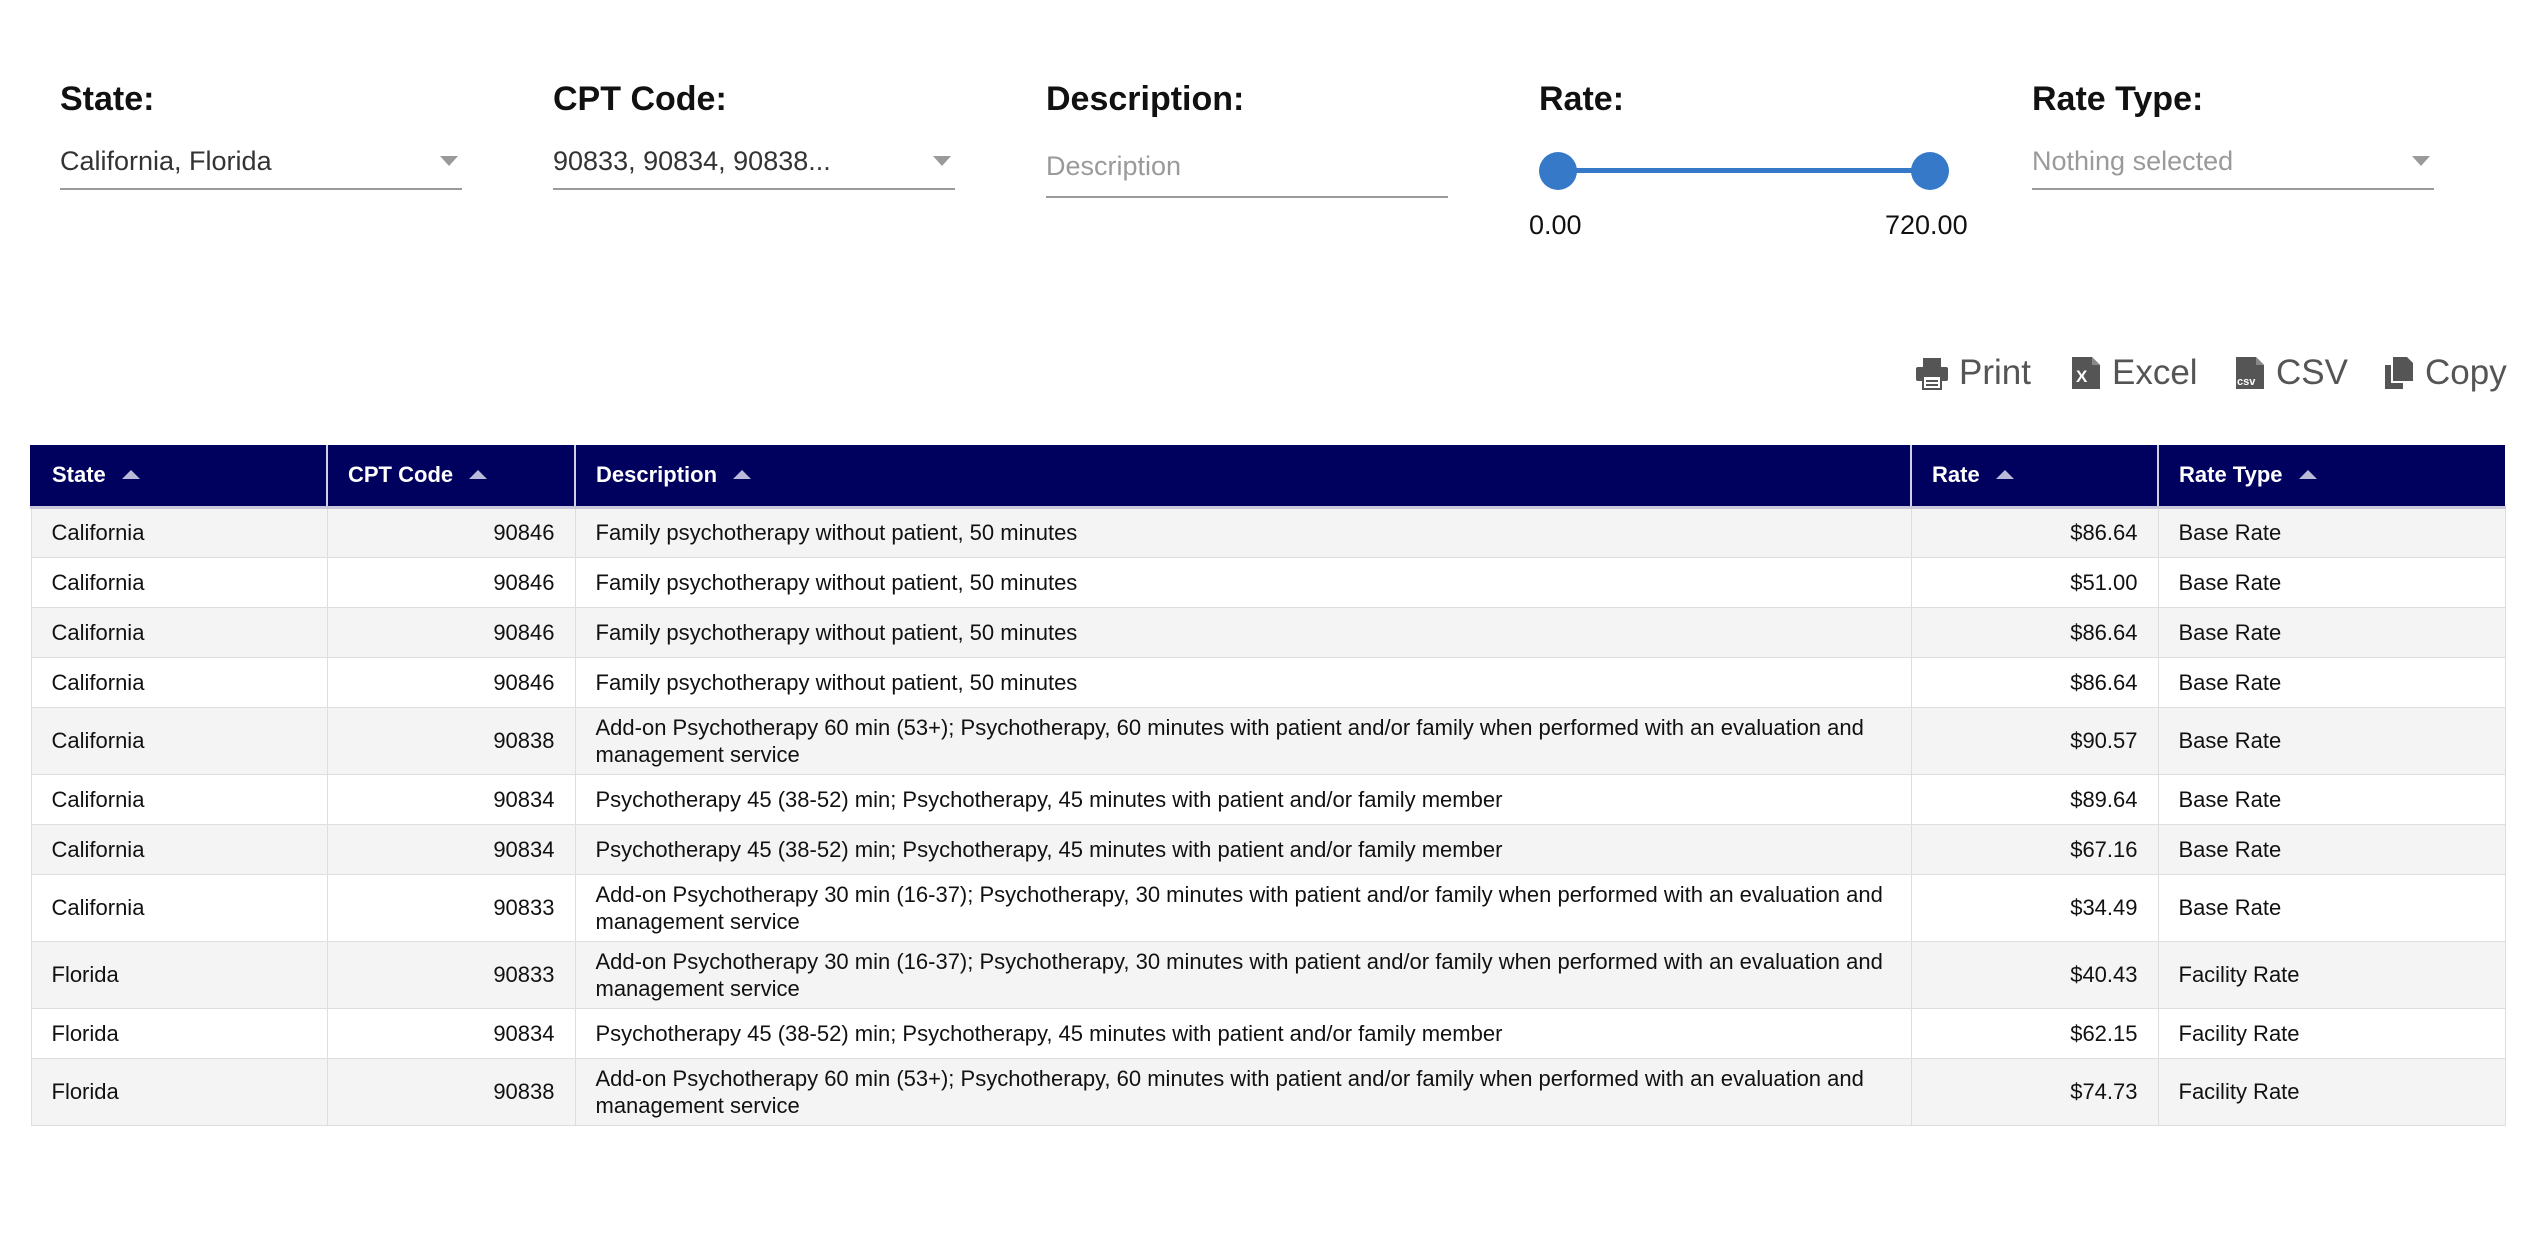  Describe the element at coordinates (2155, 372) in the screenshot. I see `excel-label: Excel` at that location.